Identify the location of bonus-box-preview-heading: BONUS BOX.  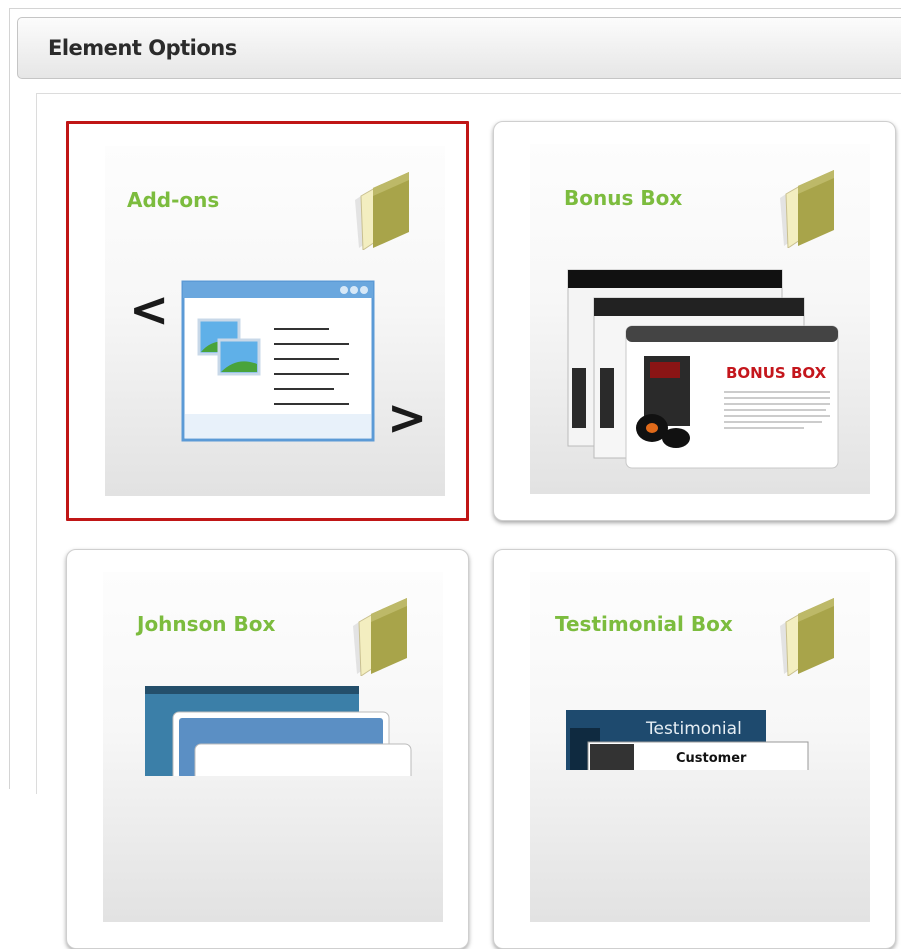
(776, 373).